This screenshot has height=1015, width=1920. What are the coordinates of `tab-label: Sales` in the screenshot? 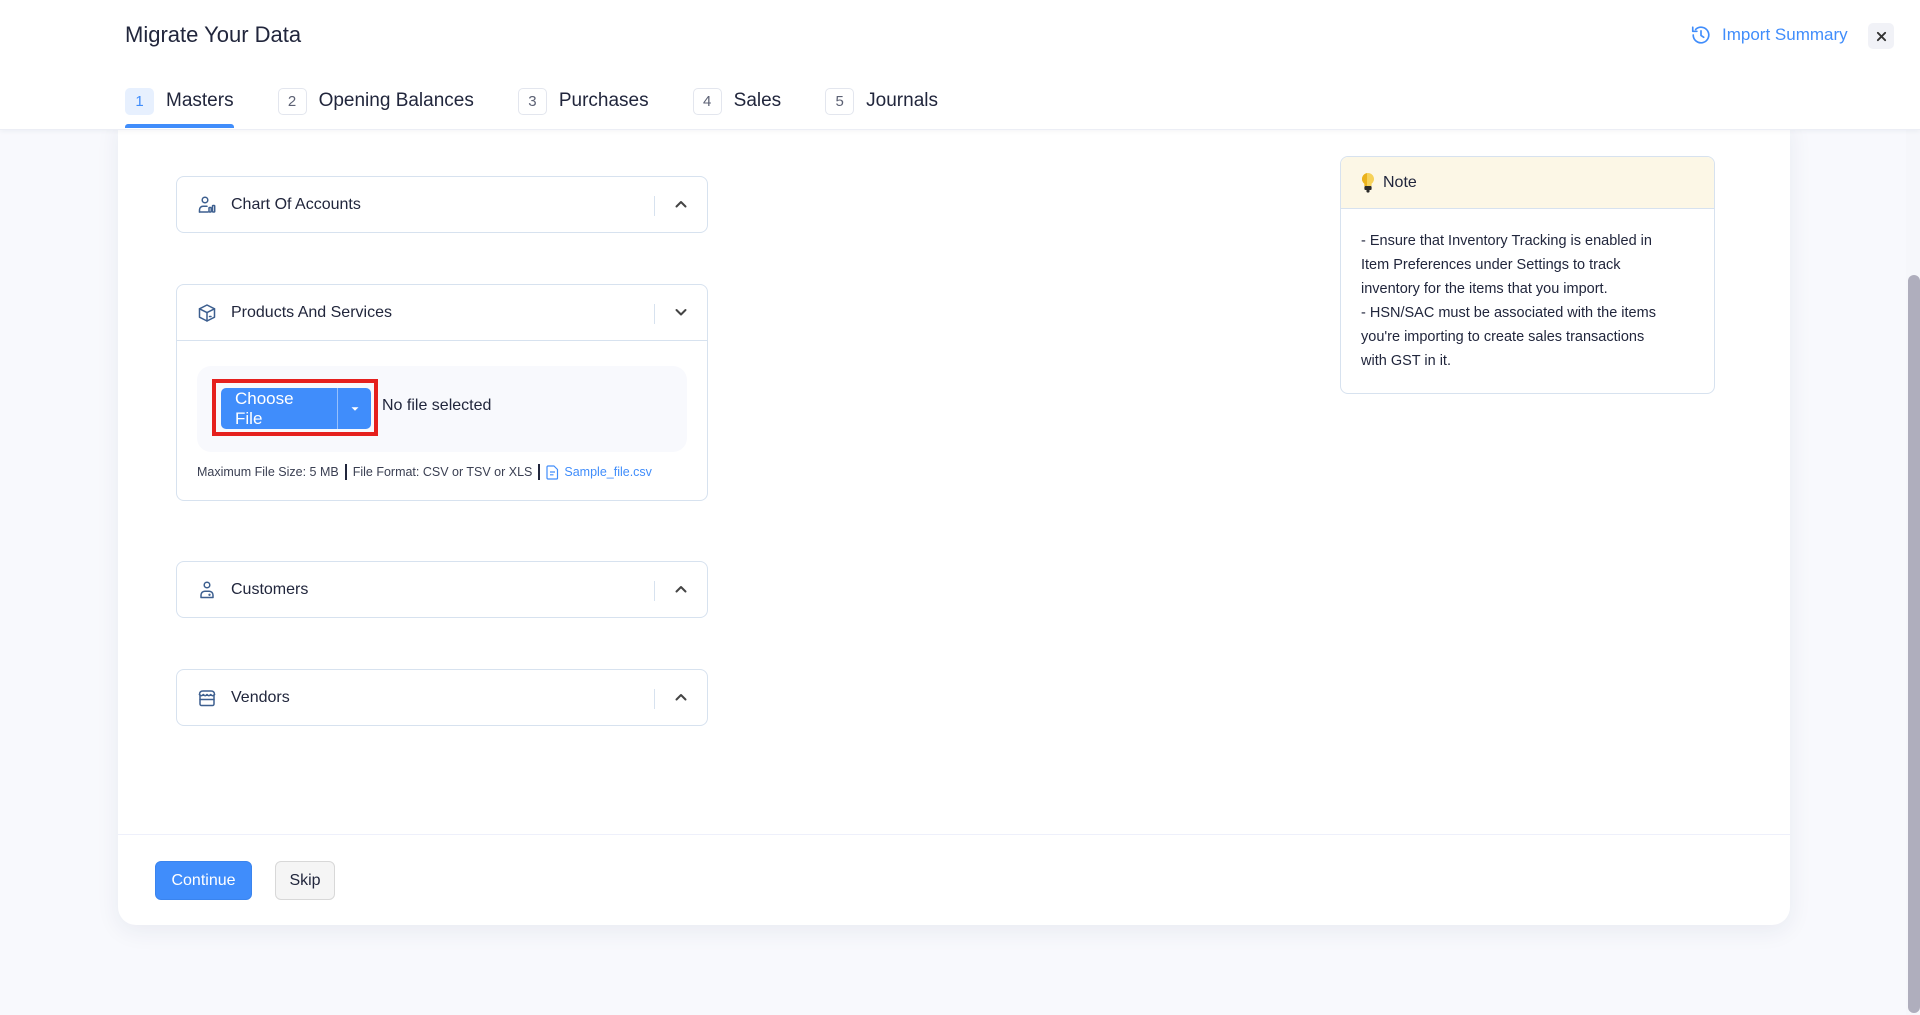 It's located at (757, 100).